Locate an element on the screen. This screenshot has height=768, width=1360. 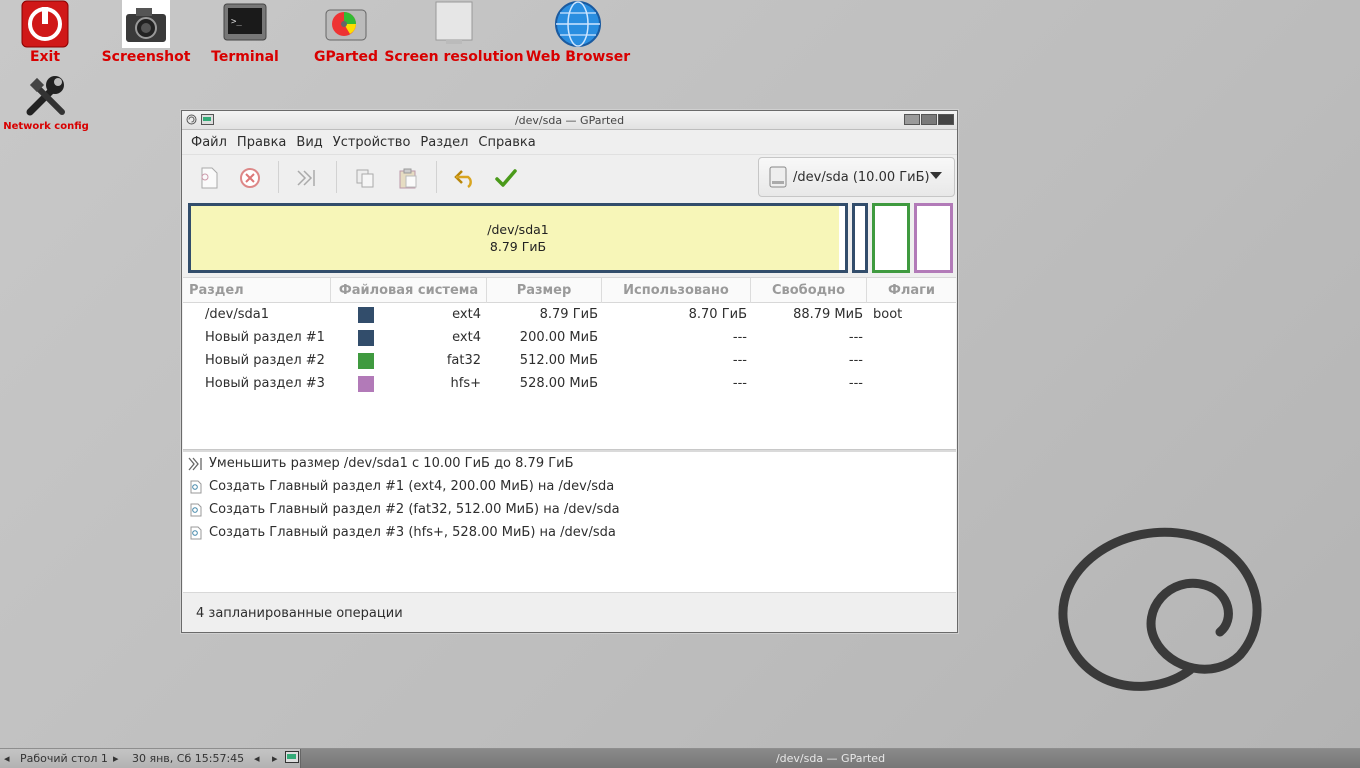
delete-icon is located at coordinates (250, 178).